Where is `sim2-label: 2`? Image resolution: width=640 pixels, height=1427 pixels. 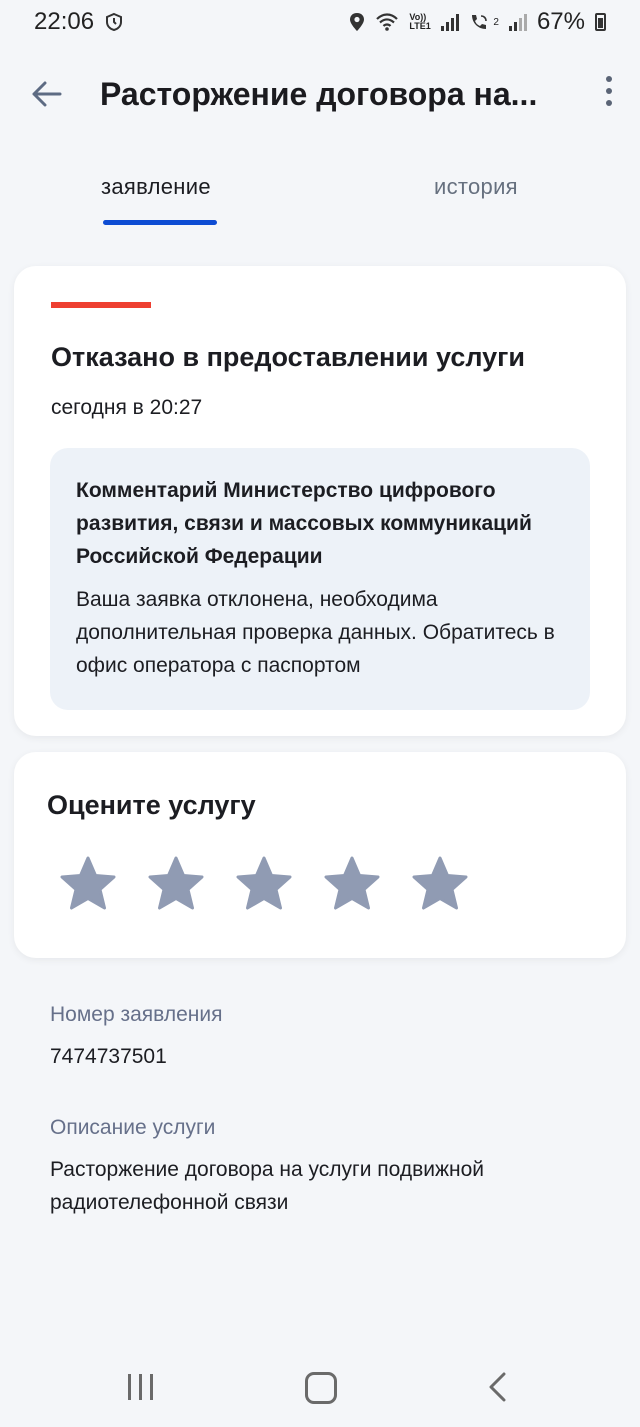 sim2-label: 2 is located at coordinates (496, 22).